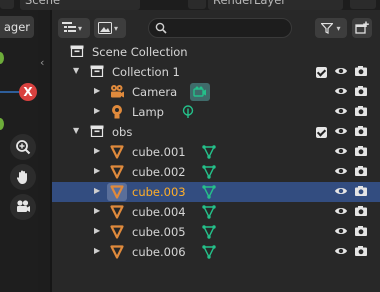 This screenshot has width=380, height=292. I want to click on zoom-button, so click(23, 147).